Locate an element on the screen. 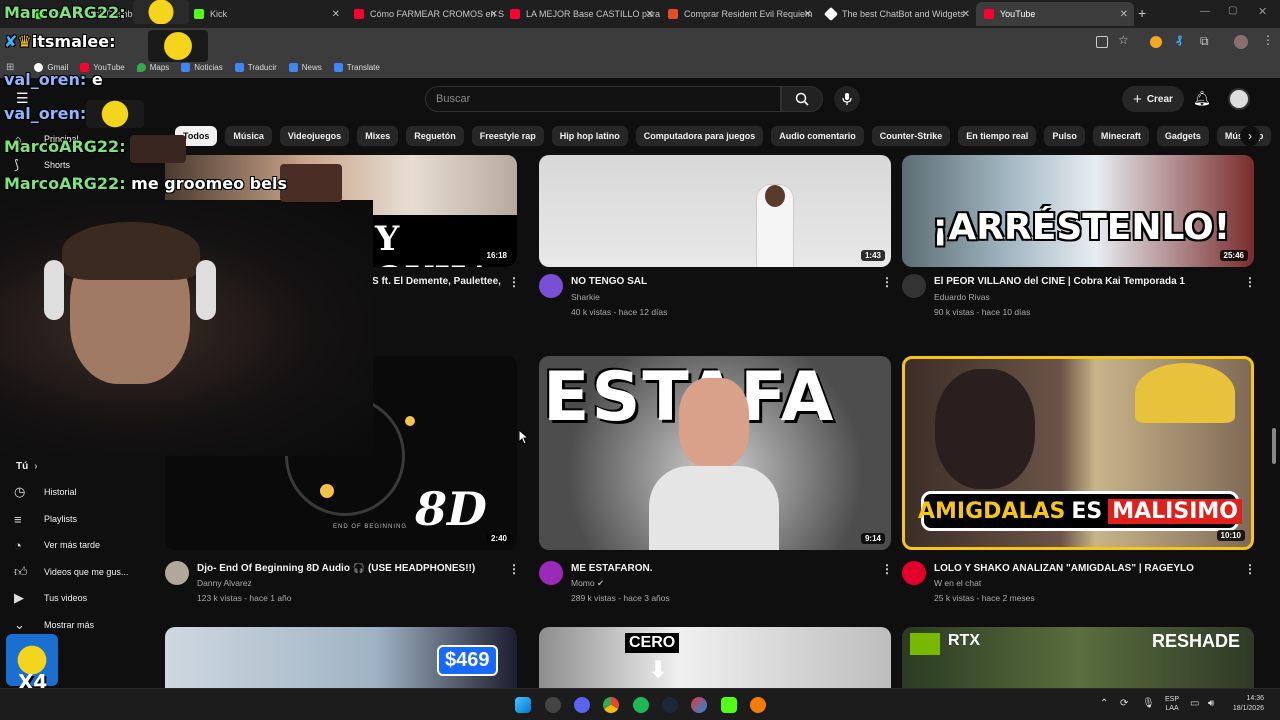 This screenshot has width=1280, height=720. tab-chatbot: The best ChatBot and Widgets ✕ is located at coordinates (897, 14).